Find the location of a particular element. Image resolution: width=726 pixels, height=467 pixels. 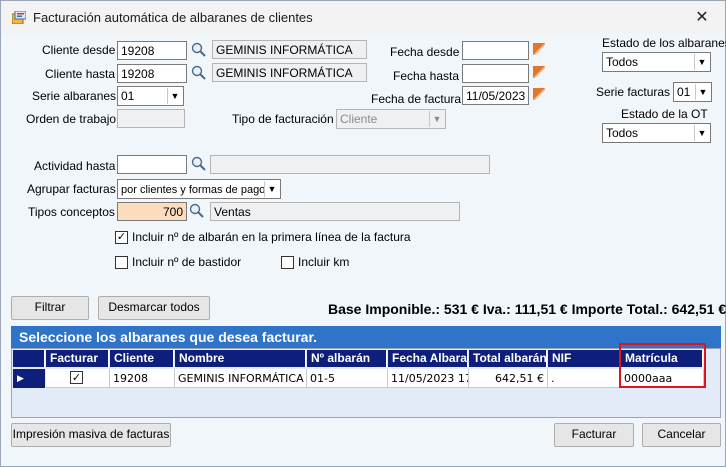

column-header-nif: NIF is located at coordinates (584, 358).